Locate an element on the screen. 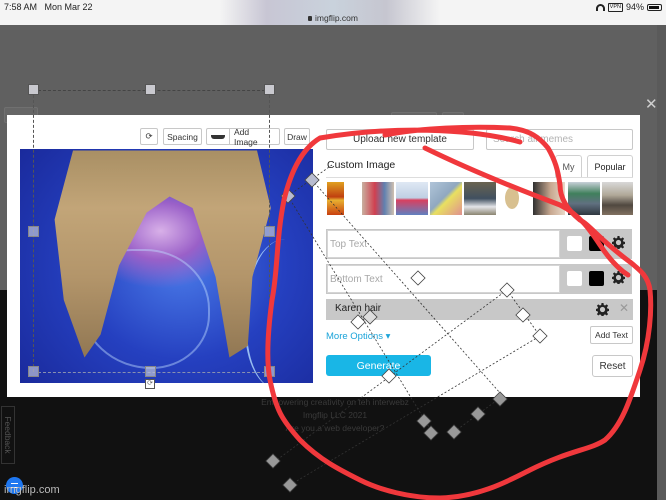 The height and width of the screenshot is (500, 666). status-indicators: VPN 94% is located at coordinates (628, 7).